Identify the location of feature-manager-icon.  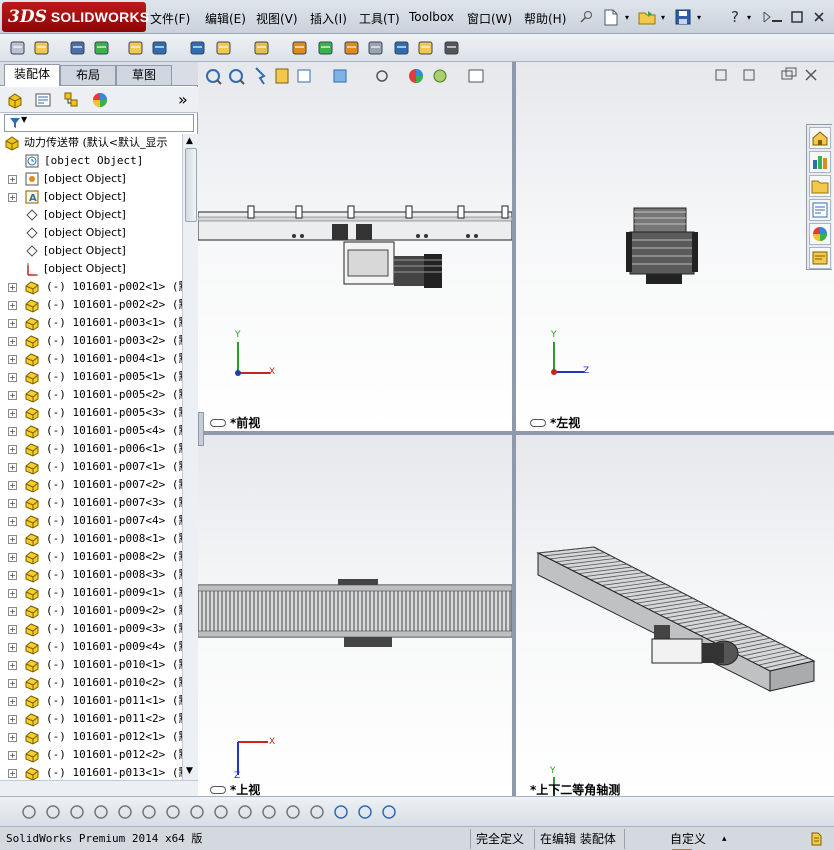
(15, 100).